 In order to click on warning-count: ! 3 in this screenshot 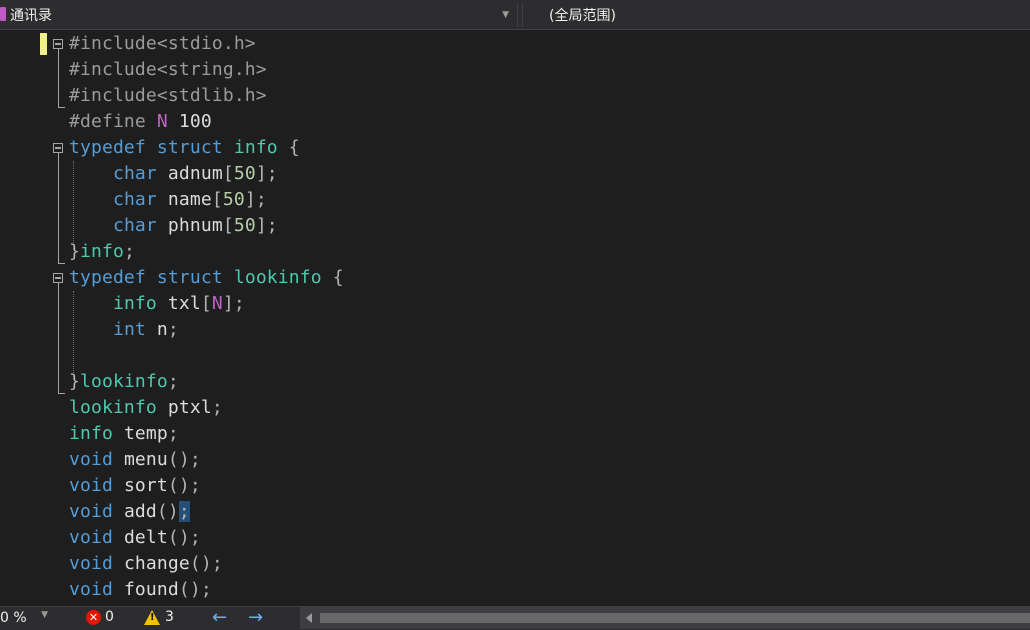, I will do `click(159, 617)`.